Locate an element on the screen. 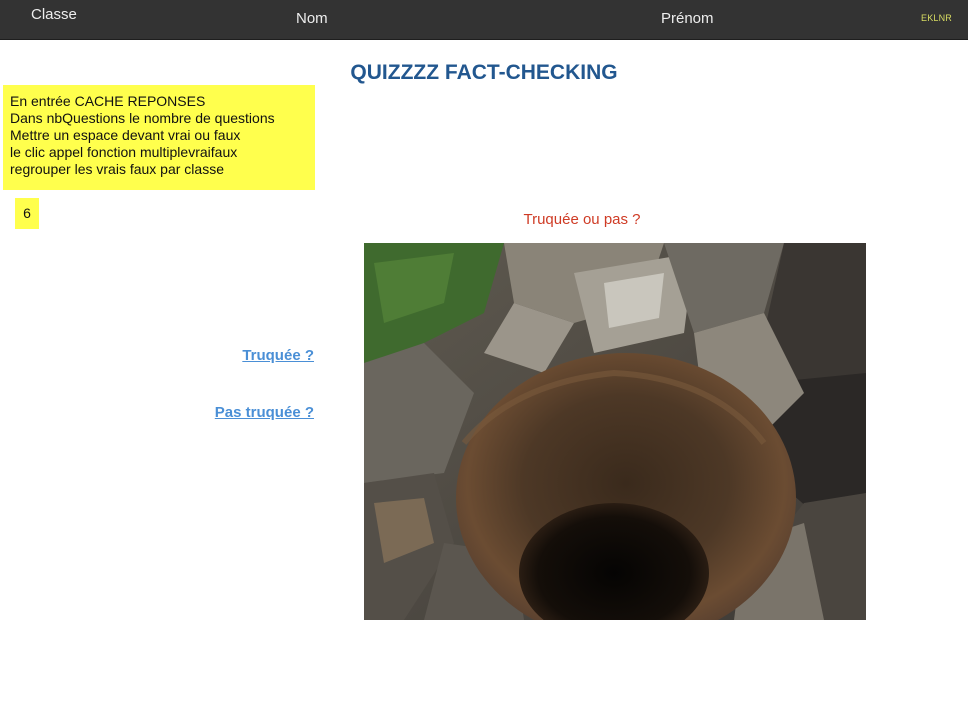 This screenshot has height=726, width=968. header-nom: Nom is located at coordinates (312, 18).